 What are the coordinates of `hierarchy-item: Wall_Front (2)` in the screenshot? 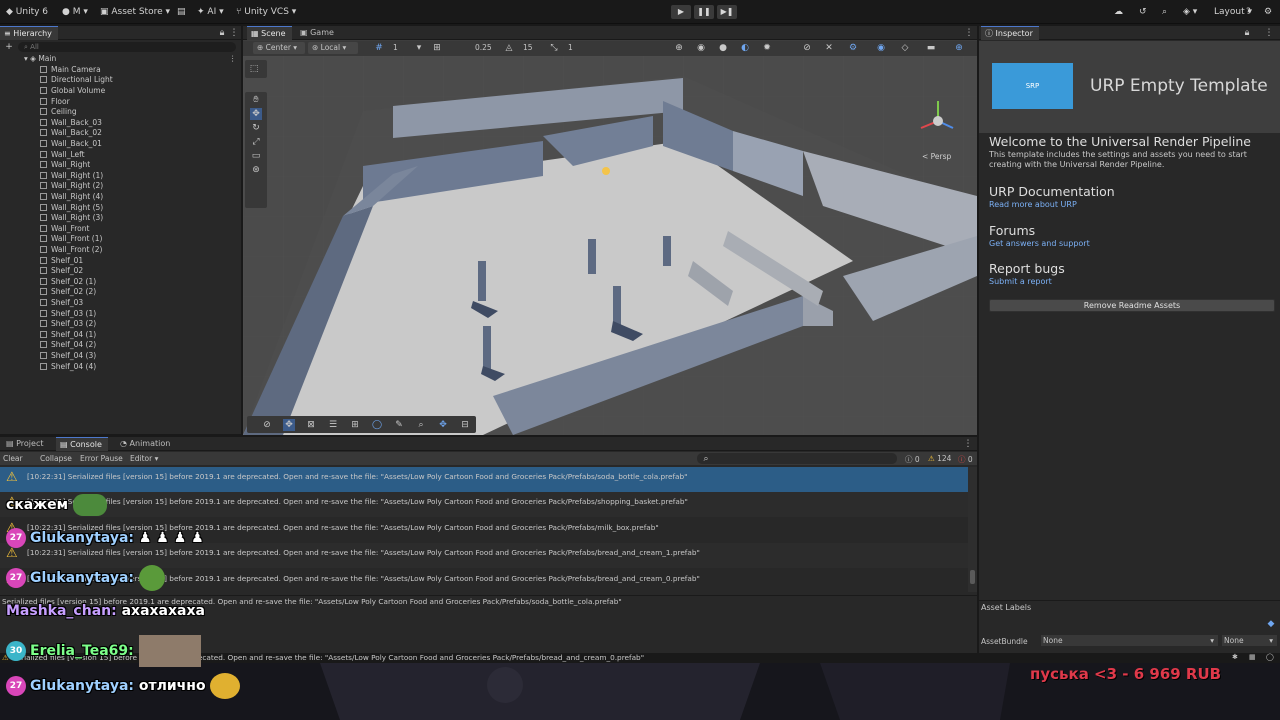 It's located at (120, 250).